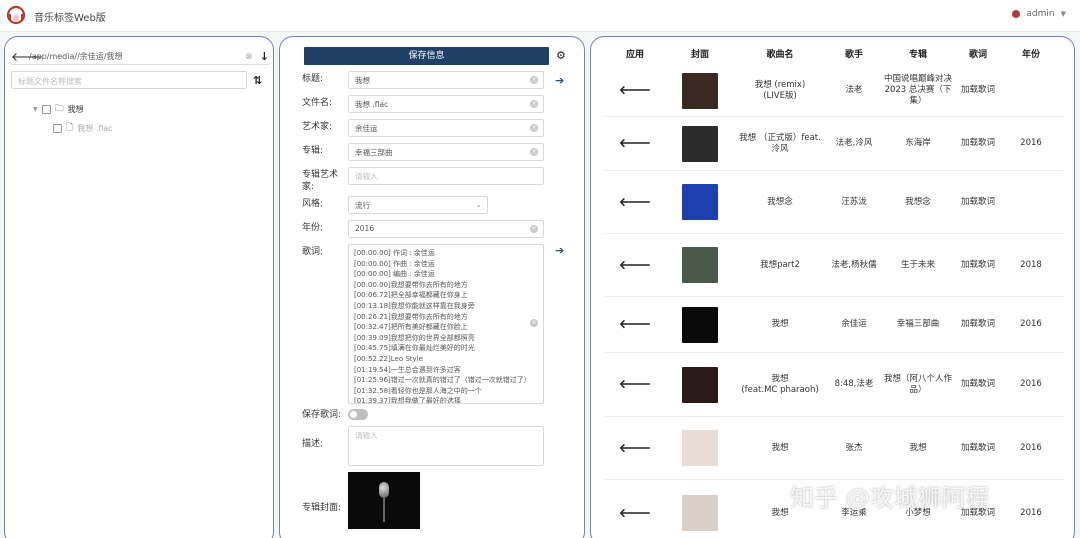 The height and width of the screenshot is (538, 1080). Describe the element at coordinates (446, 176) in the screenshot. I see `album-artist-field: 请输入` at that location.